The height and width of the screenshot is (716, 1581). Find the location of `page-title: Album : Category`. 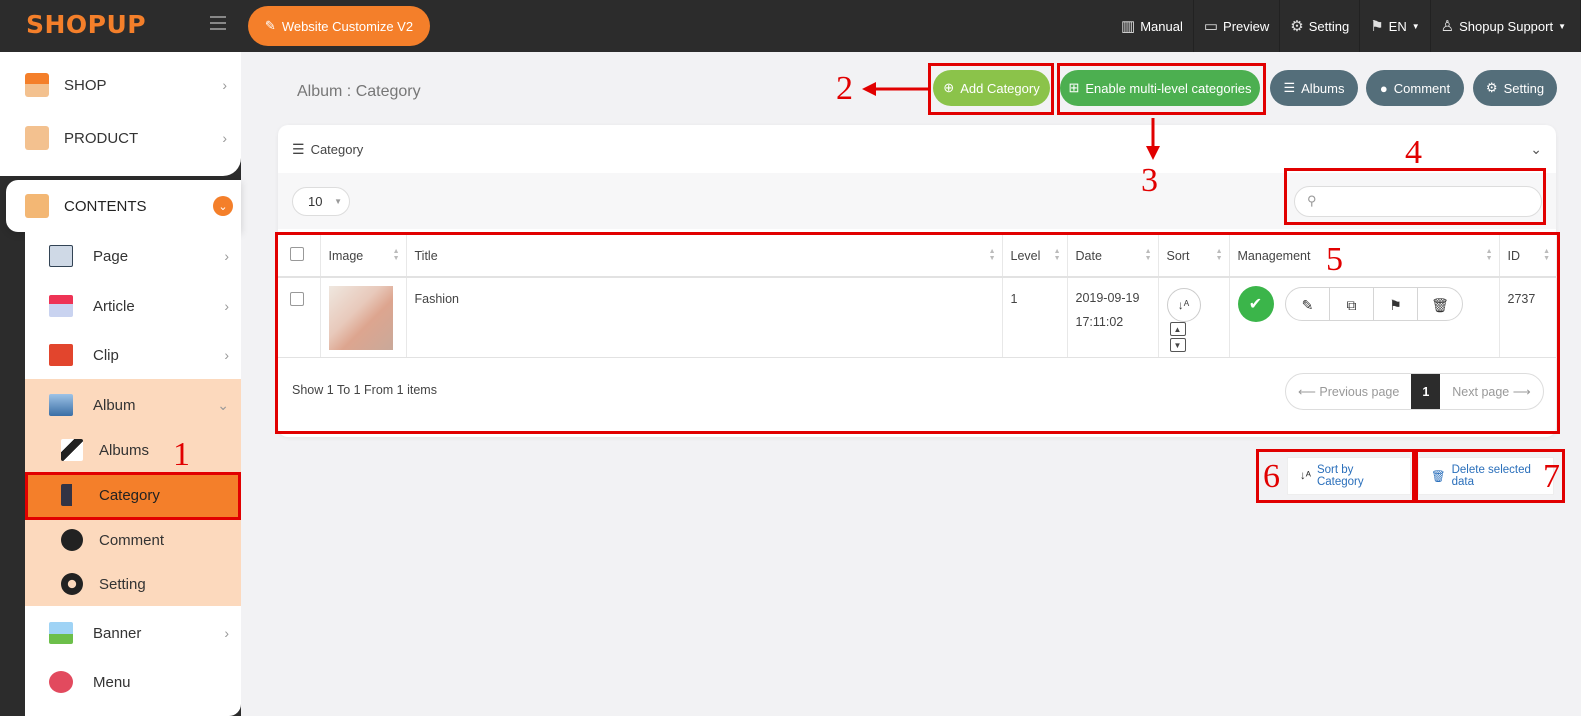

page-title: Album : Category is located at coordinates (359, 91).